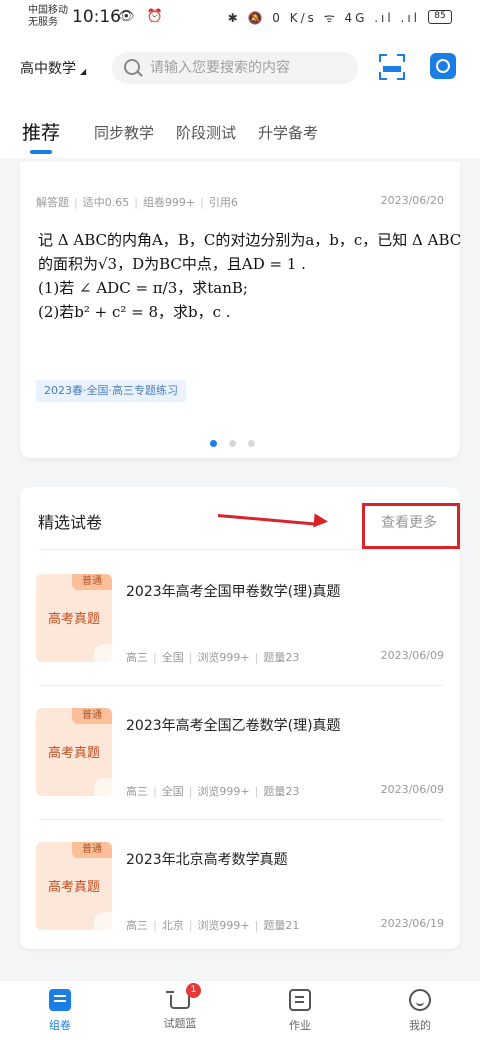 The height and width of the screenshot is (1040, 480). What do you see at coordinates (124, 132) in the screenshot?
I see `tab-sync-teaching: 同步教学` at bounding box center [124, 132].